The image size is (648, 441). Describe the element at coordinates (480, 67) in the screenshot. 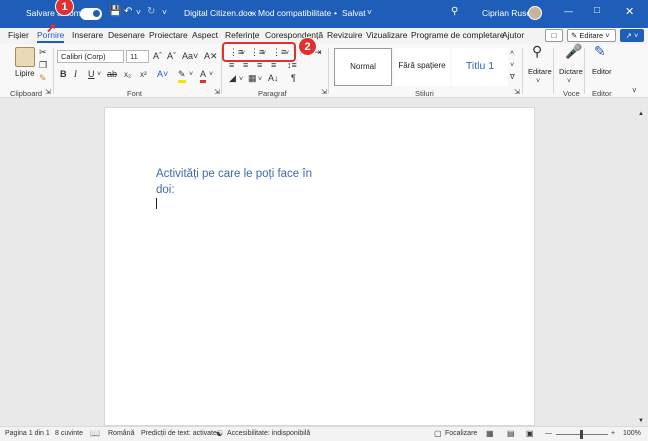

I see `style-heading-1: Titlu 1` at that location.